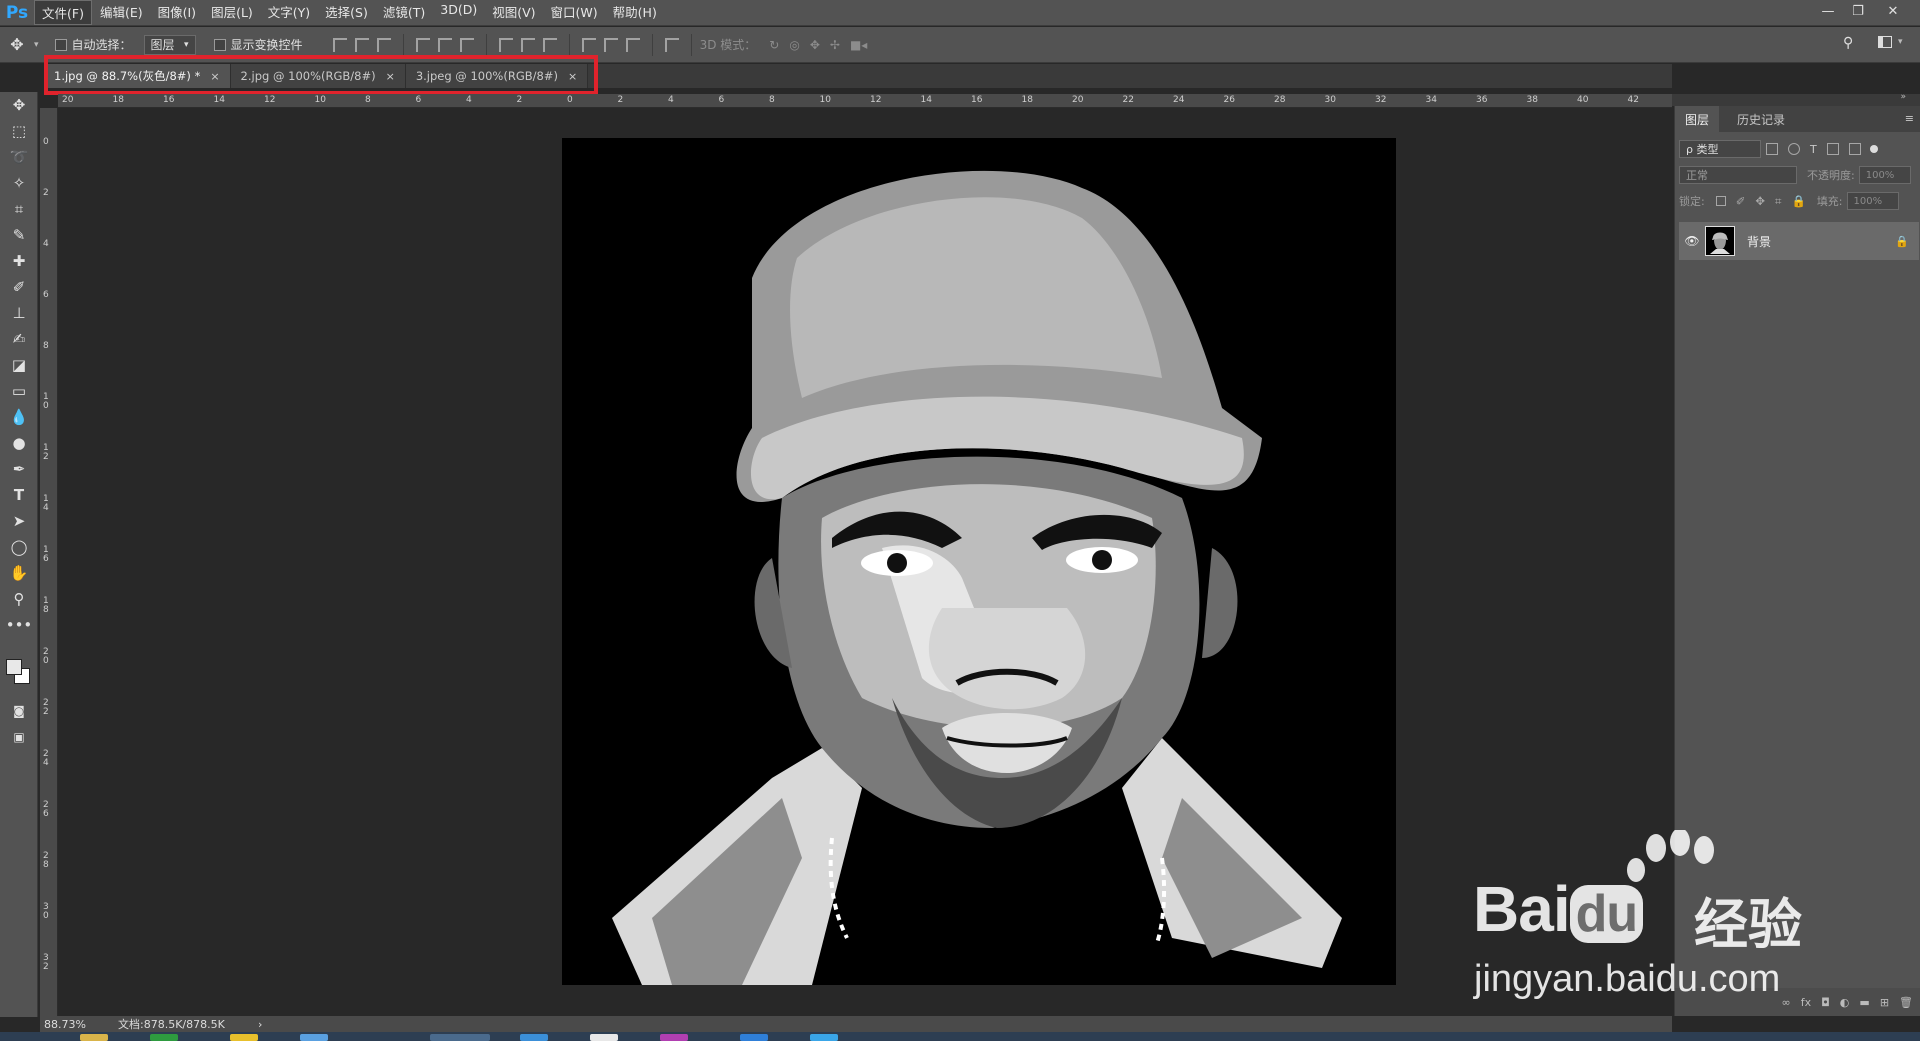 This screenshot has width=1920, height=1041. I want to click on chevron-down-icon: ▾, so click(1900, 42).